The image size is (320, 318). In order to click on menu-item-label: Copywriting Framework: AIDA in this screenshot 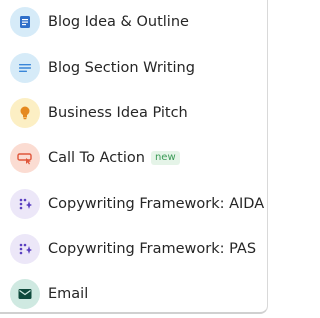, I will do `click(156, 204)`.